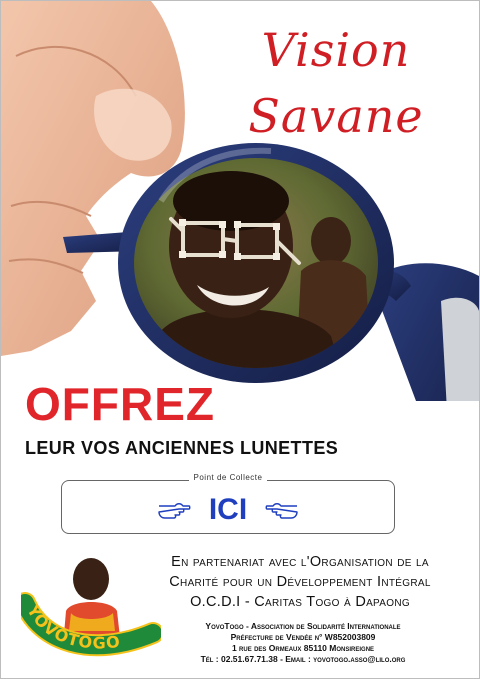 The image size is (480, 679). I want to click on partnership-line-1: En partenariat avec l'Organisation de la, so click(300, 562).